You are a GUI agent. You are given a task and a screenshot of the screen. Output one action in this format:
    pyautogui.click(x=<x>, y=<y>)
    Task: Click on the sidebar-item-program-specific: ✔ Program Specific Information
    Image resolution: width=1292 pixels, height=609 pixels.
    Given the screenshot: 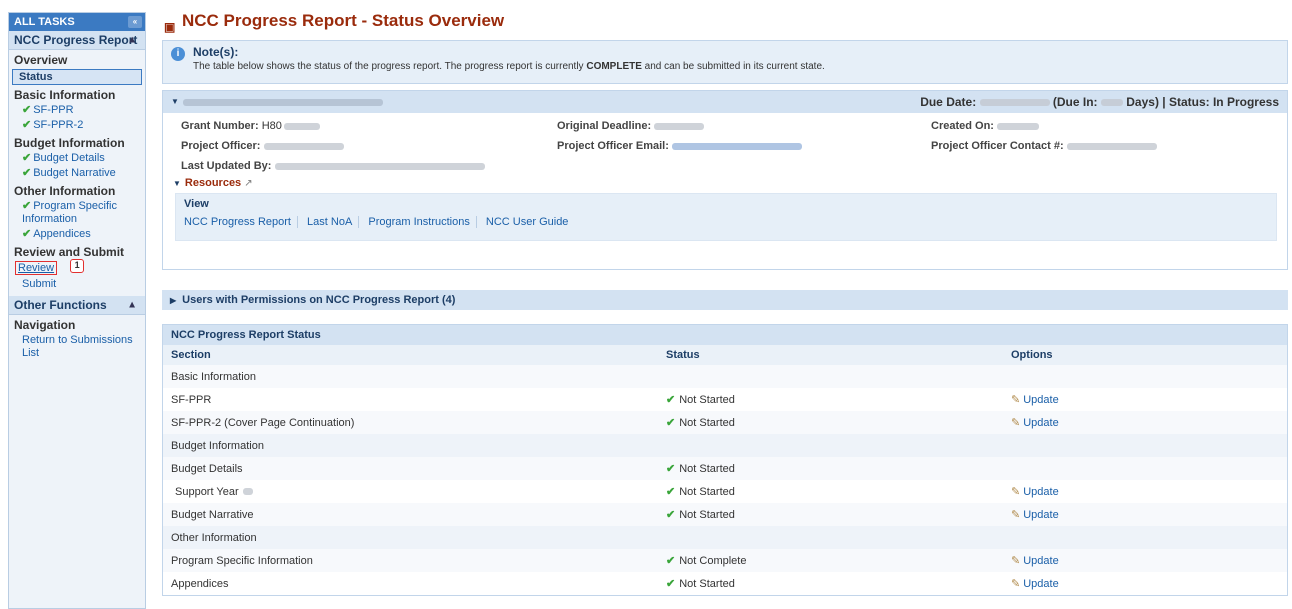 What is the action you would take?
    pyautogui.click(x=77, y=213)
    